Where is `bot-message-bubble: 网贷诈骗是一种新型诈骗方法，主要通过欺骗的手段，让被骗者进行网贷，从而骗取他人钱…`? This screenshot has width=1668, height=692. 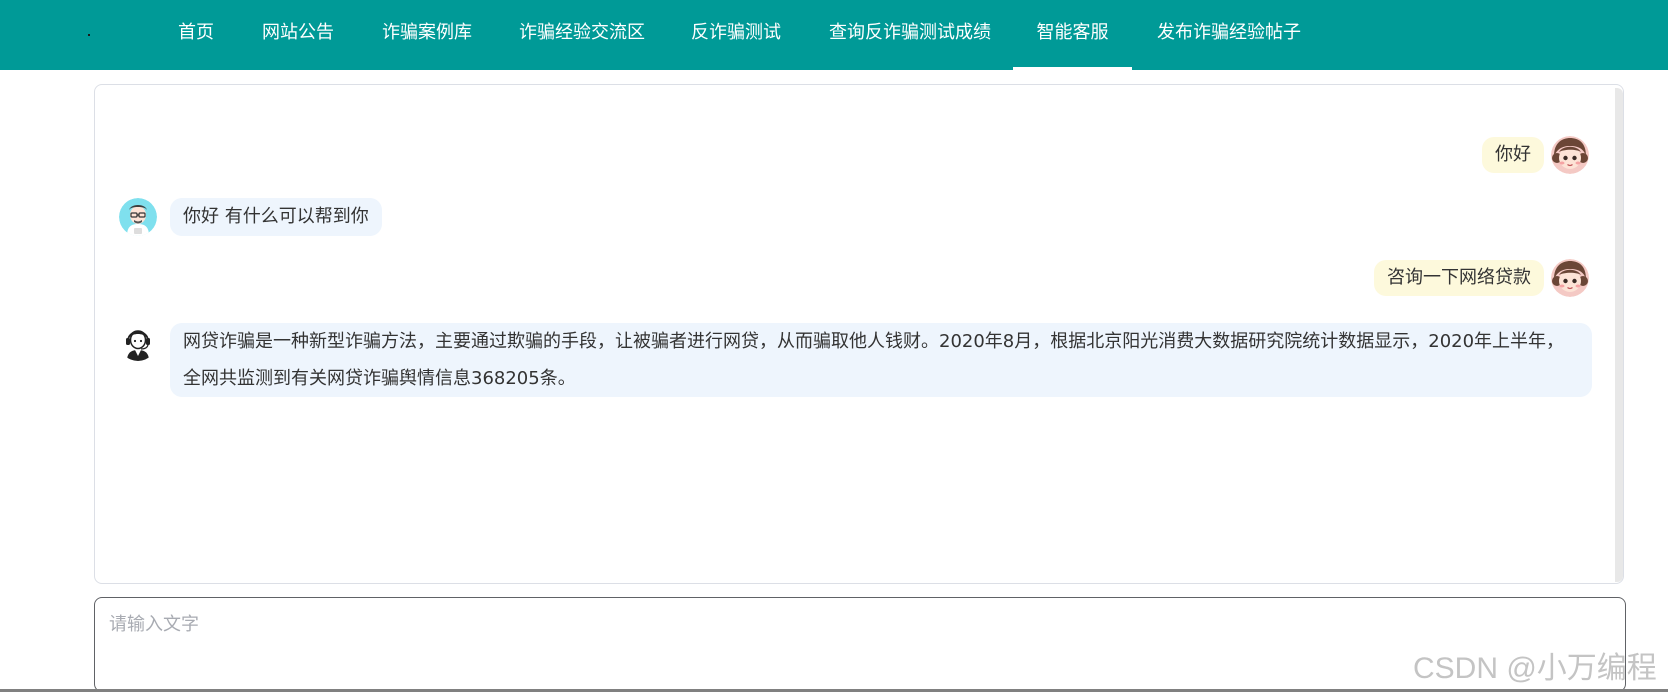
bot-message-bubble: 网贷诈骗是一种新型诈骗方法，主要通过欺骗的手段，让被骗者进行网贷，从而骗取他人钱… is located at coordinates (881, 360).